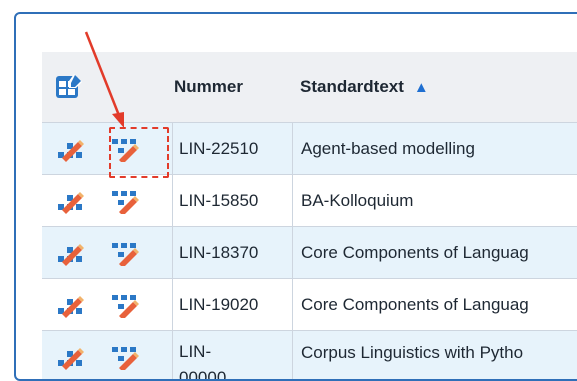 The image size is (577, 381). What do you see at coordinates (434, 200) in the screenshot?
I see `row-text-cell: BA-Kolloquium` at bounding box center [434, 200].